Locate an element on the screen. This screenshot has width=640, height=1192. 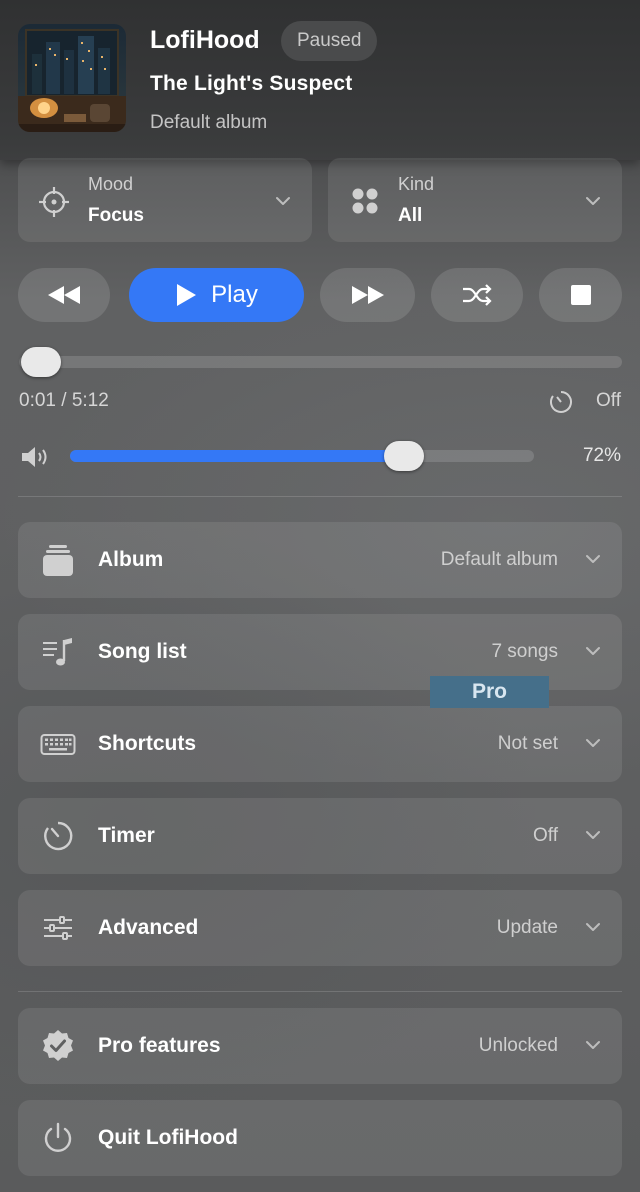
kind-value: All is located at coordinates (410, 215).